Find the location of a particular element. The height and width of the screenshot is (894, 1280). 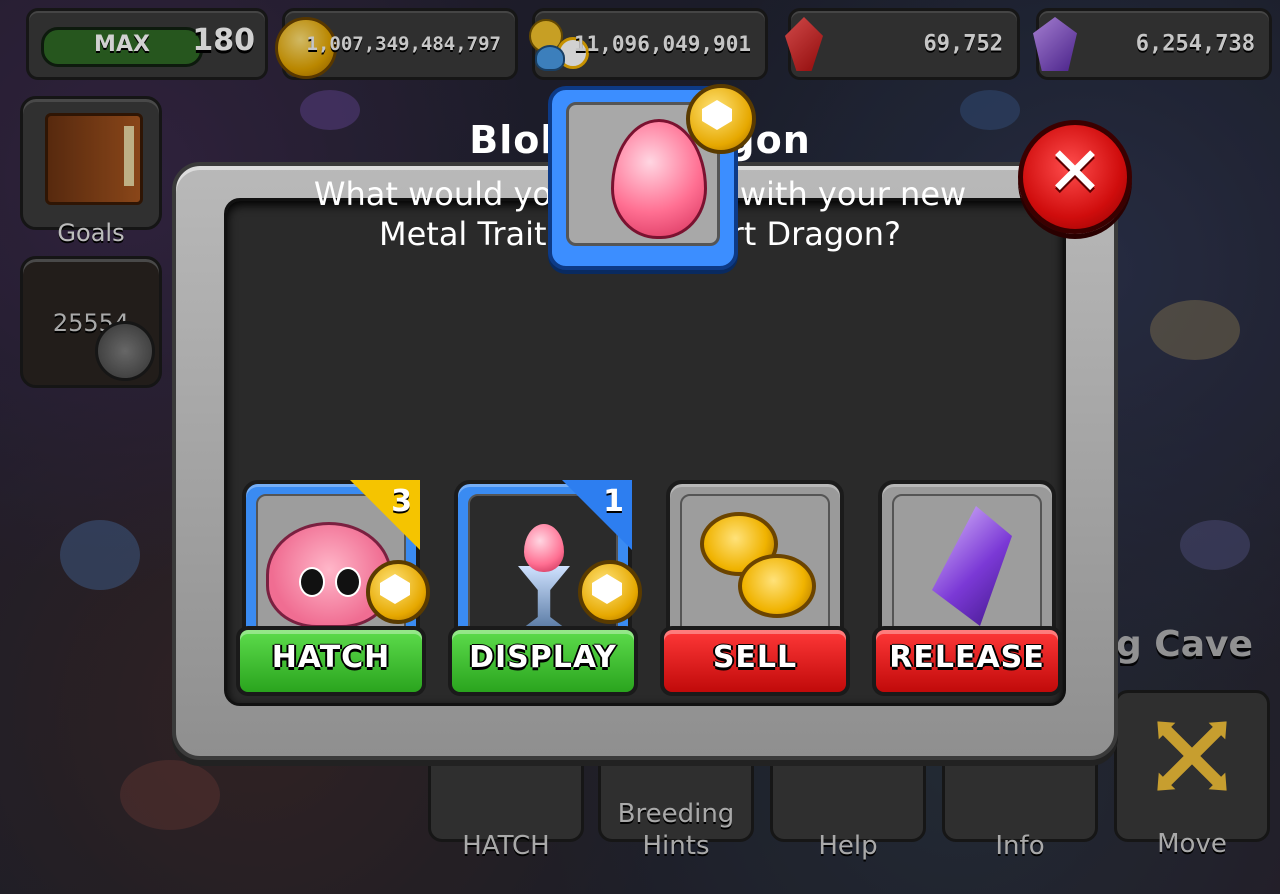

hatch-option: 3 HATCH is located at coordinates (333, 588).